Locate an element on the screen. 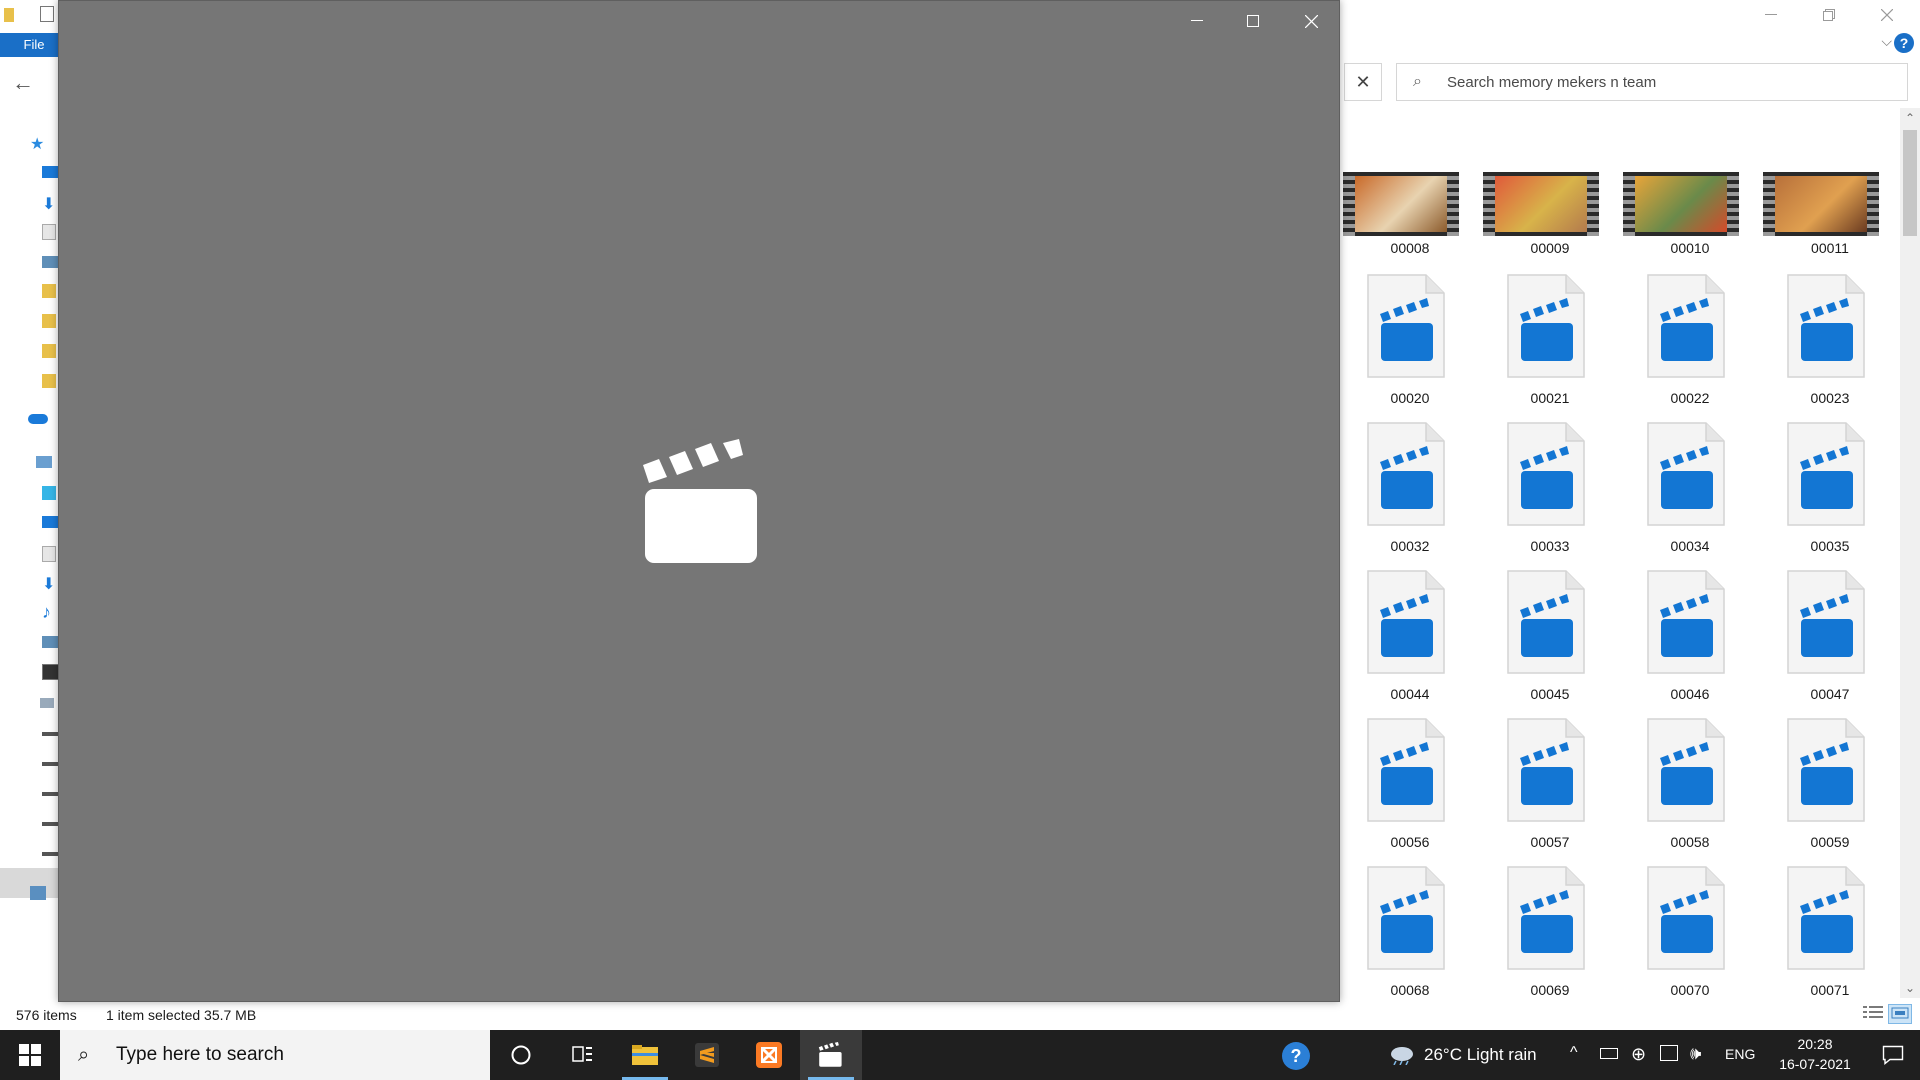 This screenshot has height=1080, width=1920. video-file-item: 00057 is located at coordinates (1550, 791).